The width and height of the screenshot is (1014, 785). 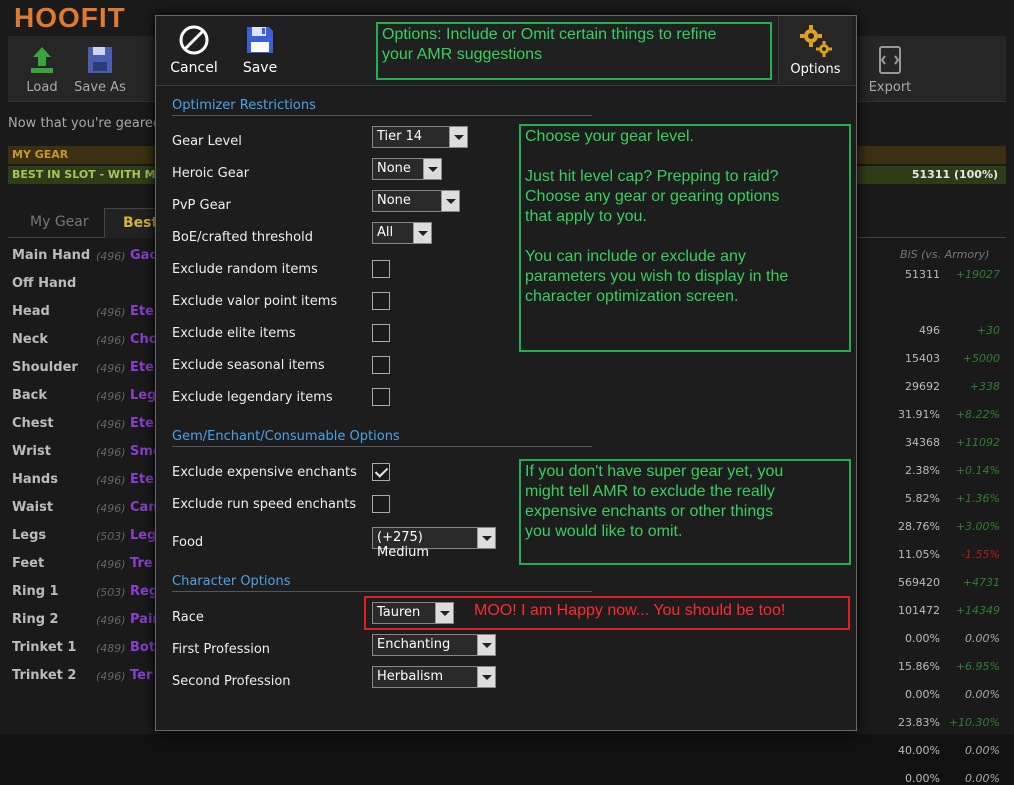 I want to click on slot-item-name: Tre, so click(x=141, y=563).